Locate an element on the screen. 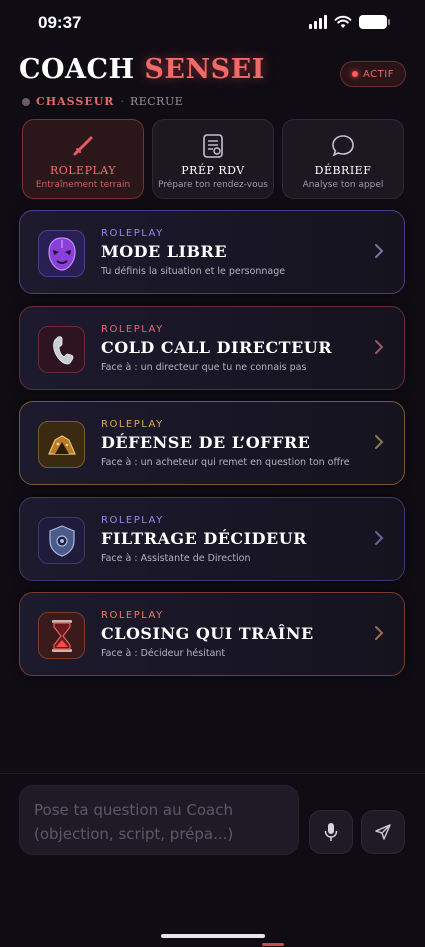 The image size is (425, 947). microphone-button is located at coordinates (331, 832).